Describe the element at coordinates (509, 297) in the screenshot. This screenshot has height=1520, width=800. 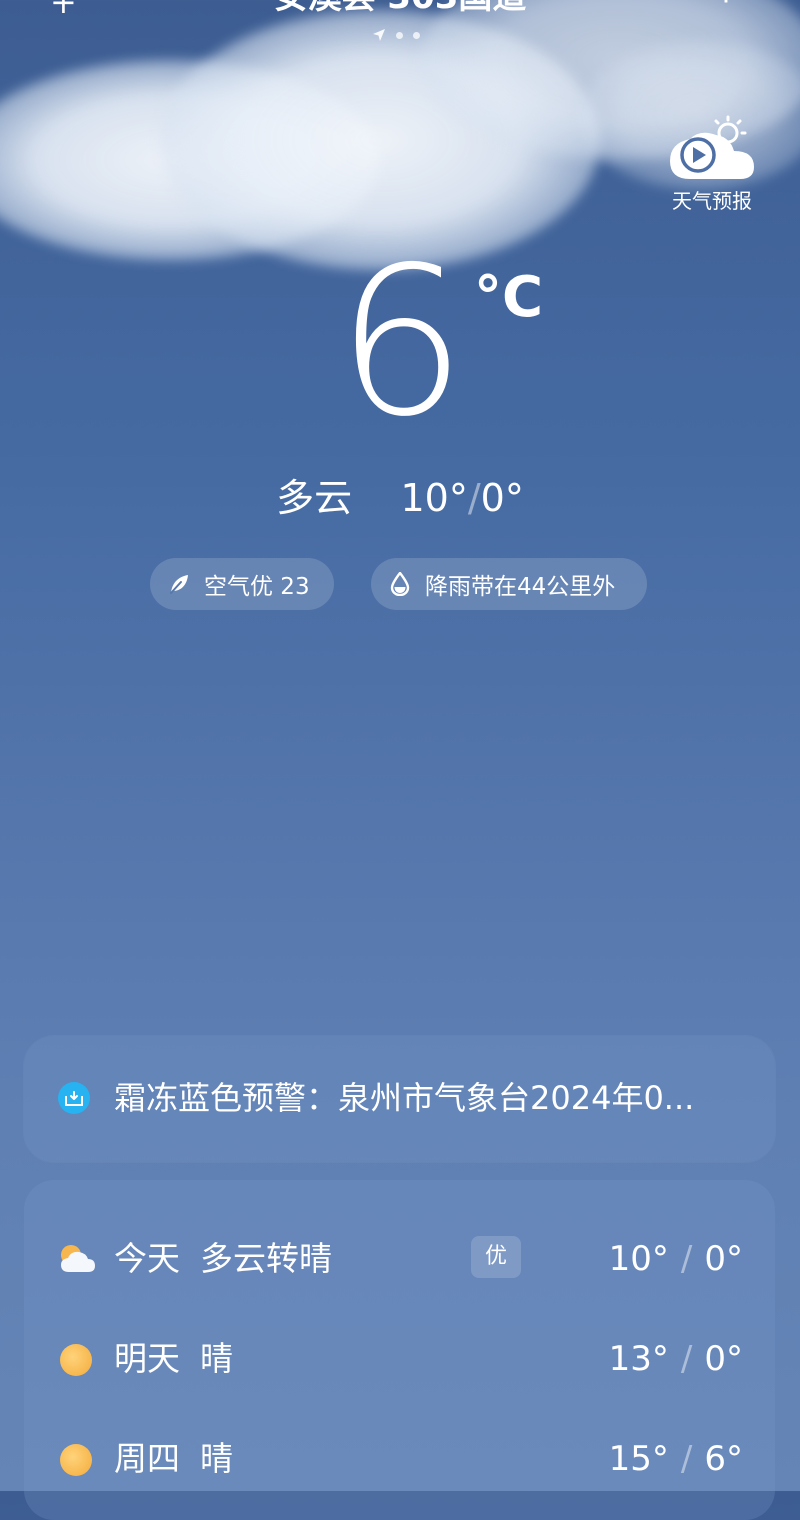
I see `temperature-unit: °C` at that location.